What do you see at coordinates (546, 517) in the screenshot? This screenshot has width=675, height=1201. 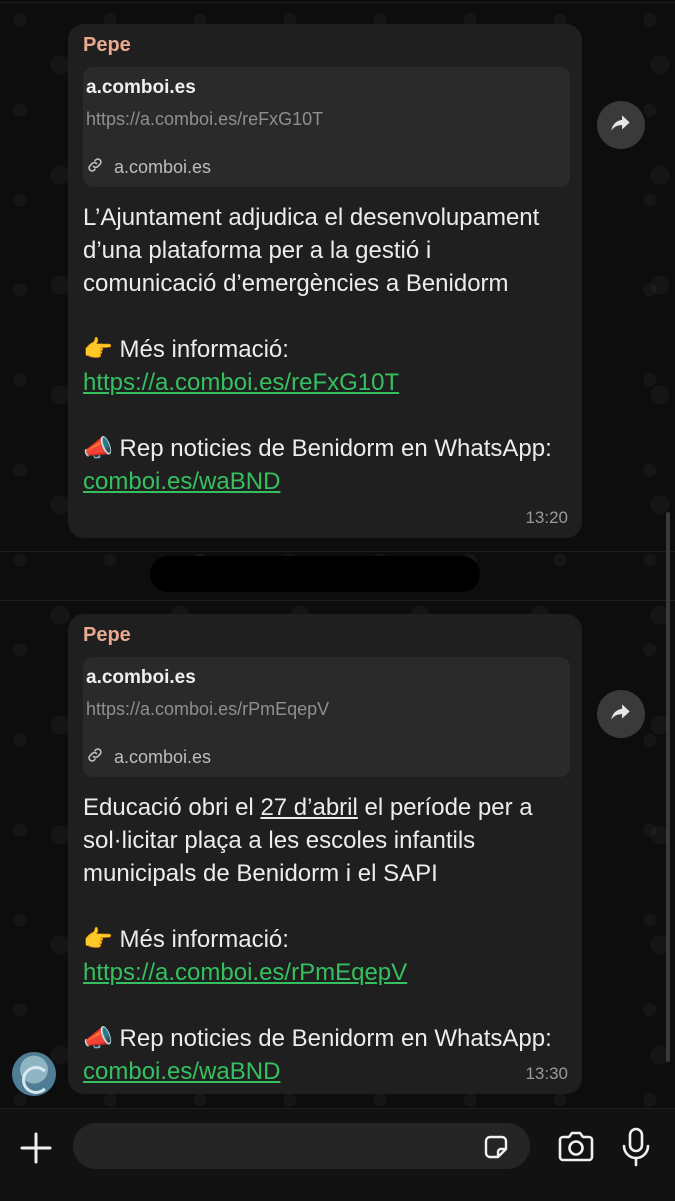 I see `message-time: 13:20` at bounding box center [546, 517].